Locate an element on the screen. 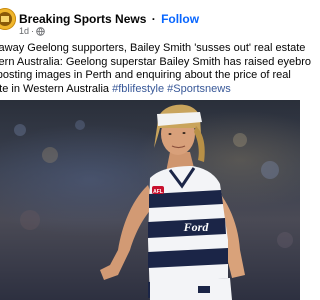 The image size is (320, 300). caption-line-4-text: tate in Western Australia is located at coordinates (56, 88).